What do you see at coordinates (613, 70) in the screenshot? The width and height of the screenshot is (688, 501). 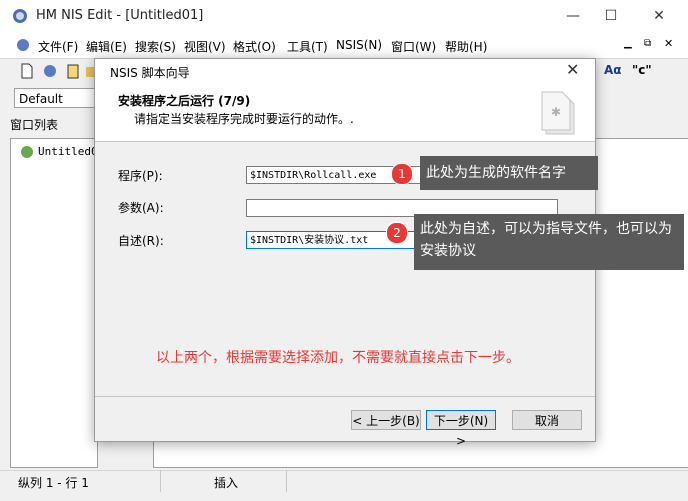 I see `font-icon: Aα` at bounding box center [613, 70].